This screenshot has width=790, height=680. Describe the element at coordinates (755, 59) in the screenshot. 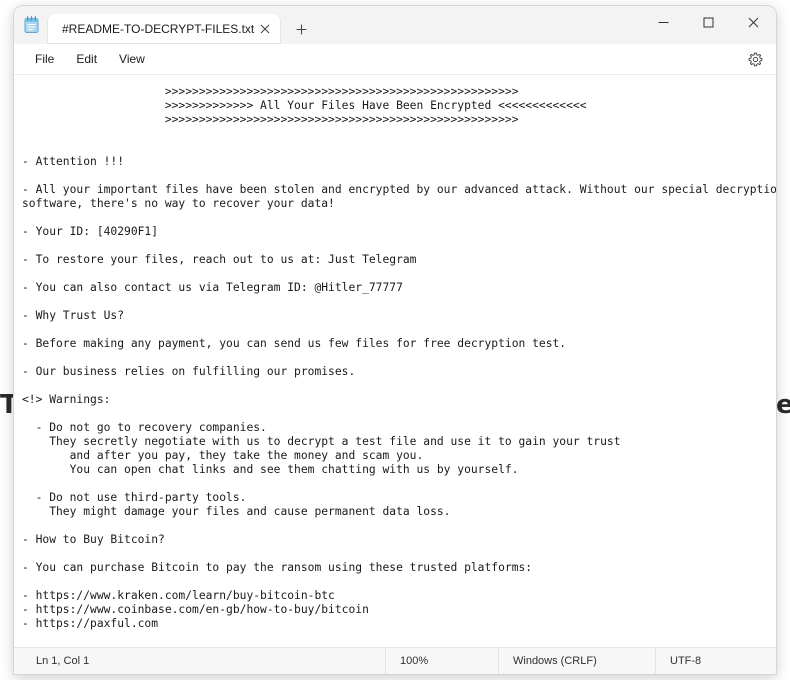

I see `gear-icon` at that location.